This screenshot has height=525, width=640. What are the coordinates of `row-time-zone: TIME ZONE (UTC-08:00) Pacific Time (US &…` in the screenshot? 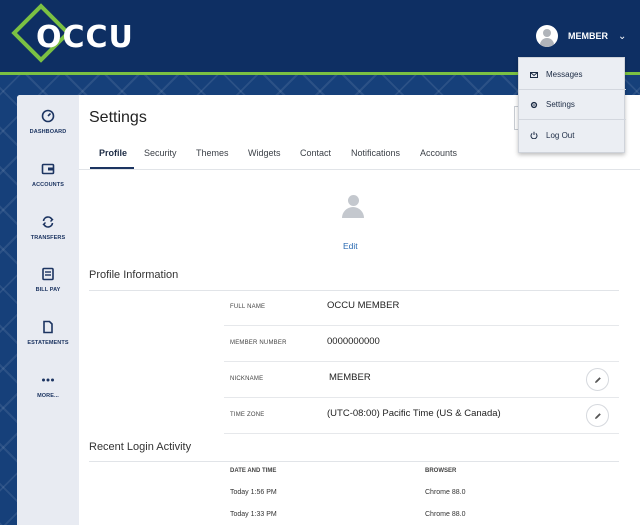 It's located at (421, 416).